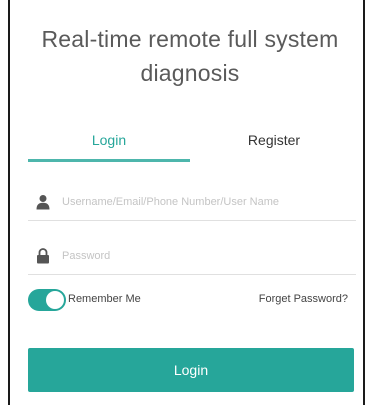 The width and height of the screenshot is (370, 405). Describe the element at coordinates (55, 300) in the screenshot. I see `toggle-knob` at that location.